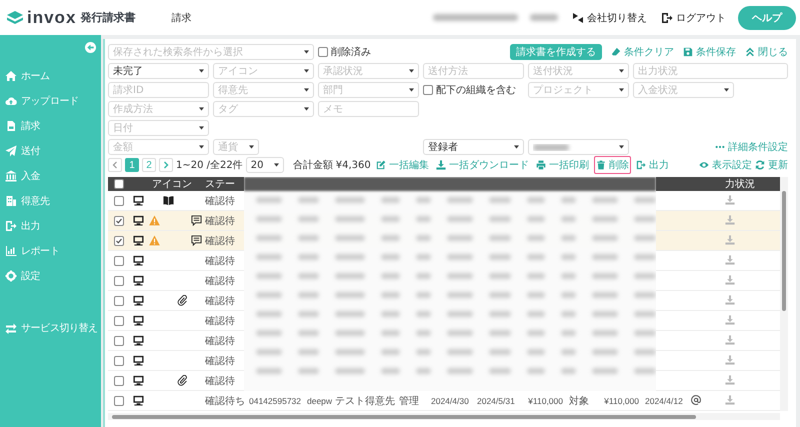 Image resolution: width=800 pixels, height=427 pixels. Describe the element at coordinates (50, 275) in the screenshot. I see `sidebar-item: 設定` at that location.